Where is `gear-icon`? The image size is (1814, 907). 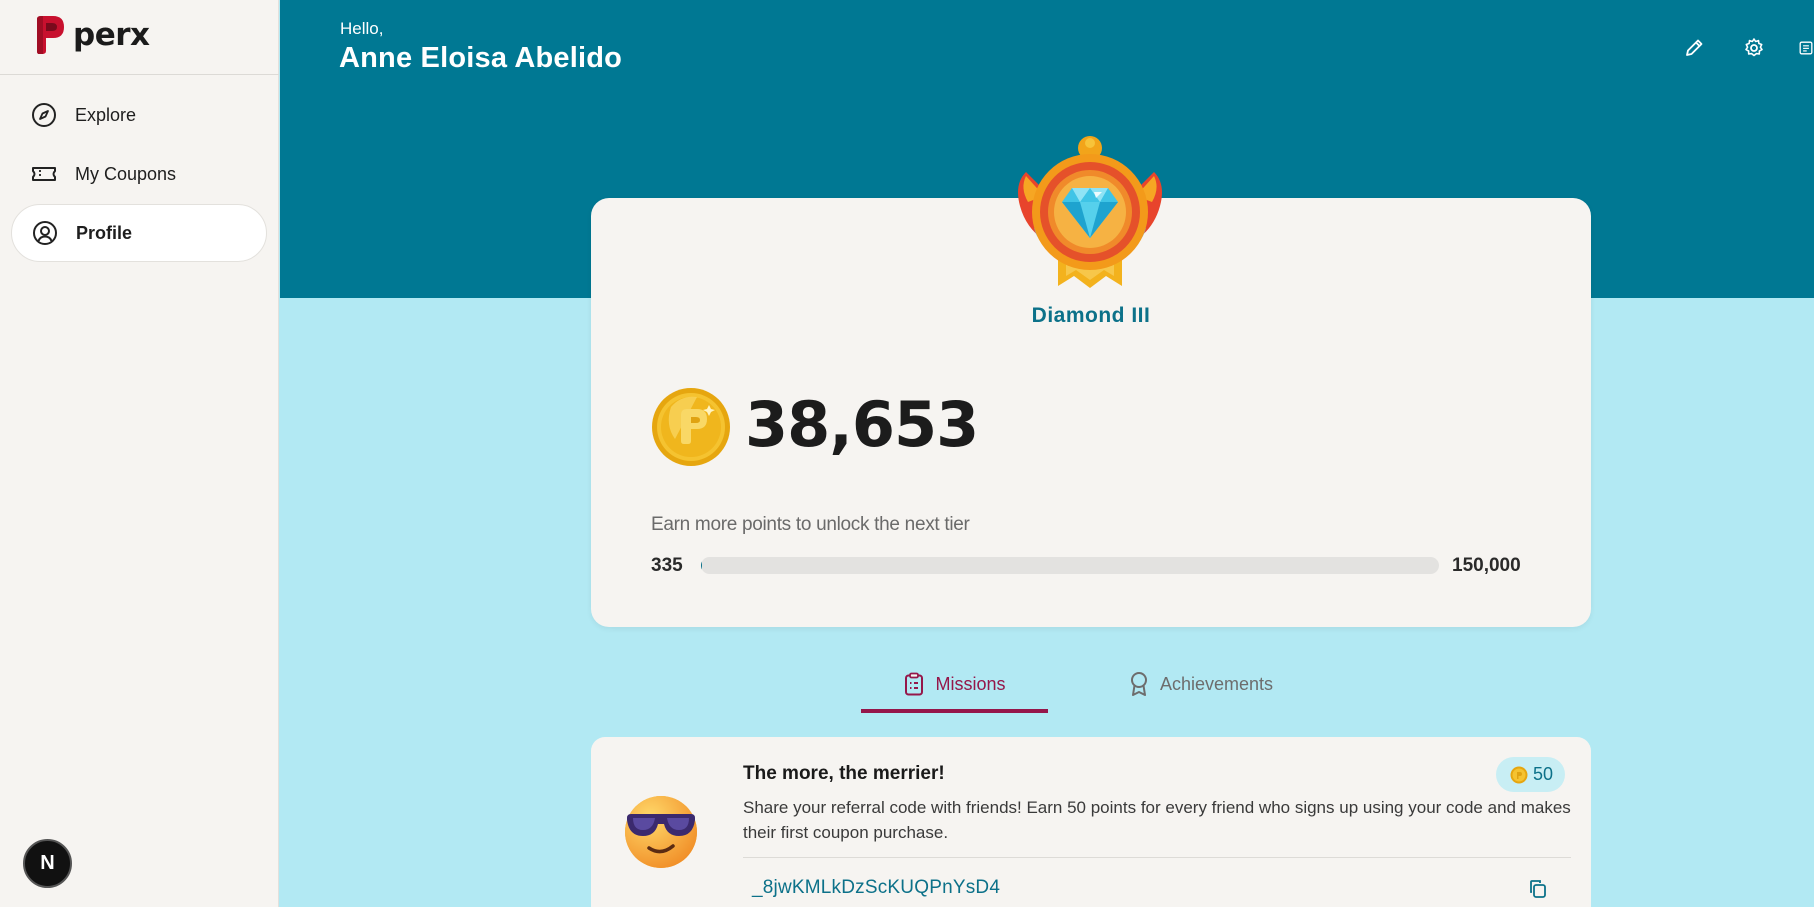 gear-icon is located at coordinates (1754, 47).